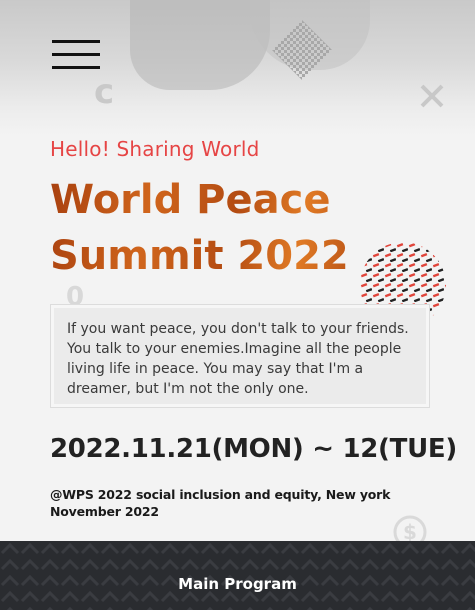 This screenshot has width=475, height=610. Describe the element at coordinates (253, 449) in the screenshot. I see `event-date: 2022.11.21(MON) ~ 12(TUE)` at that location.